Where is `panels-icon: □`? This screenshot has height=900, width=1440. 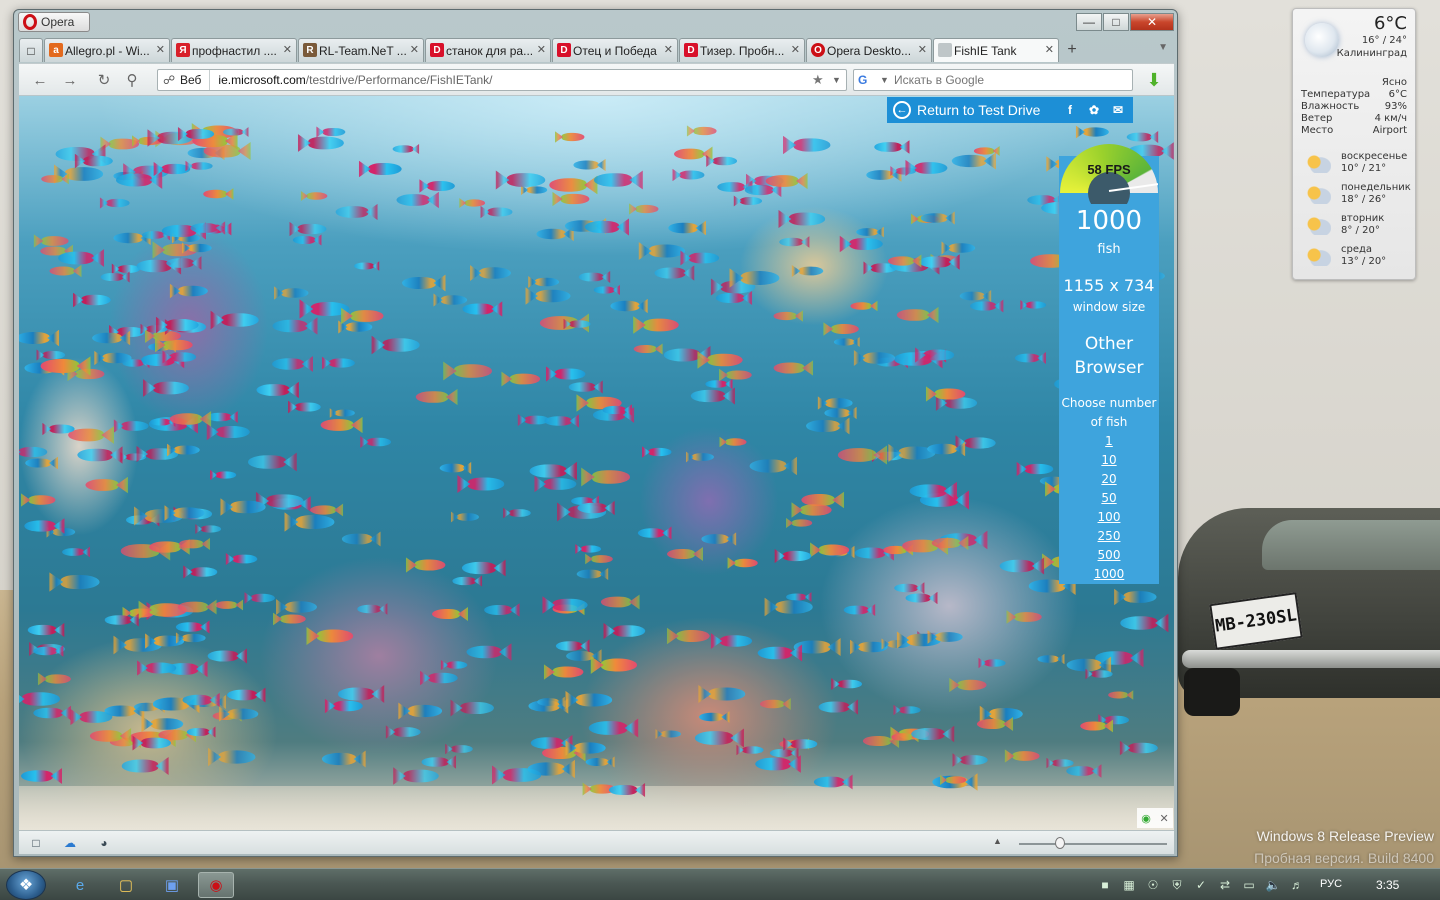
panels-icon: □ is located at coordinates (36, 843).